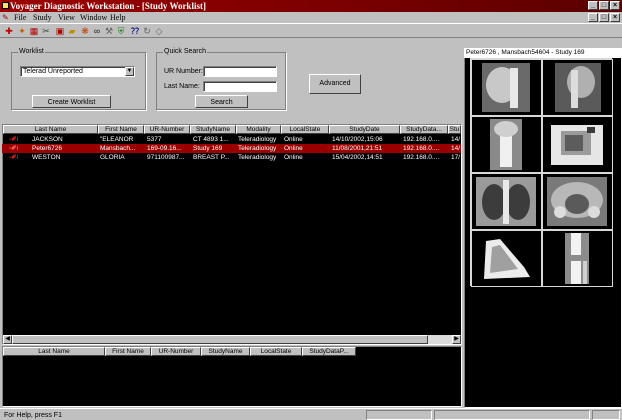 The image size is (622, 420). Describe the element at coordinates (311, 414) in the screenshot. I see `status-bar: For Help, press F1` at that location.